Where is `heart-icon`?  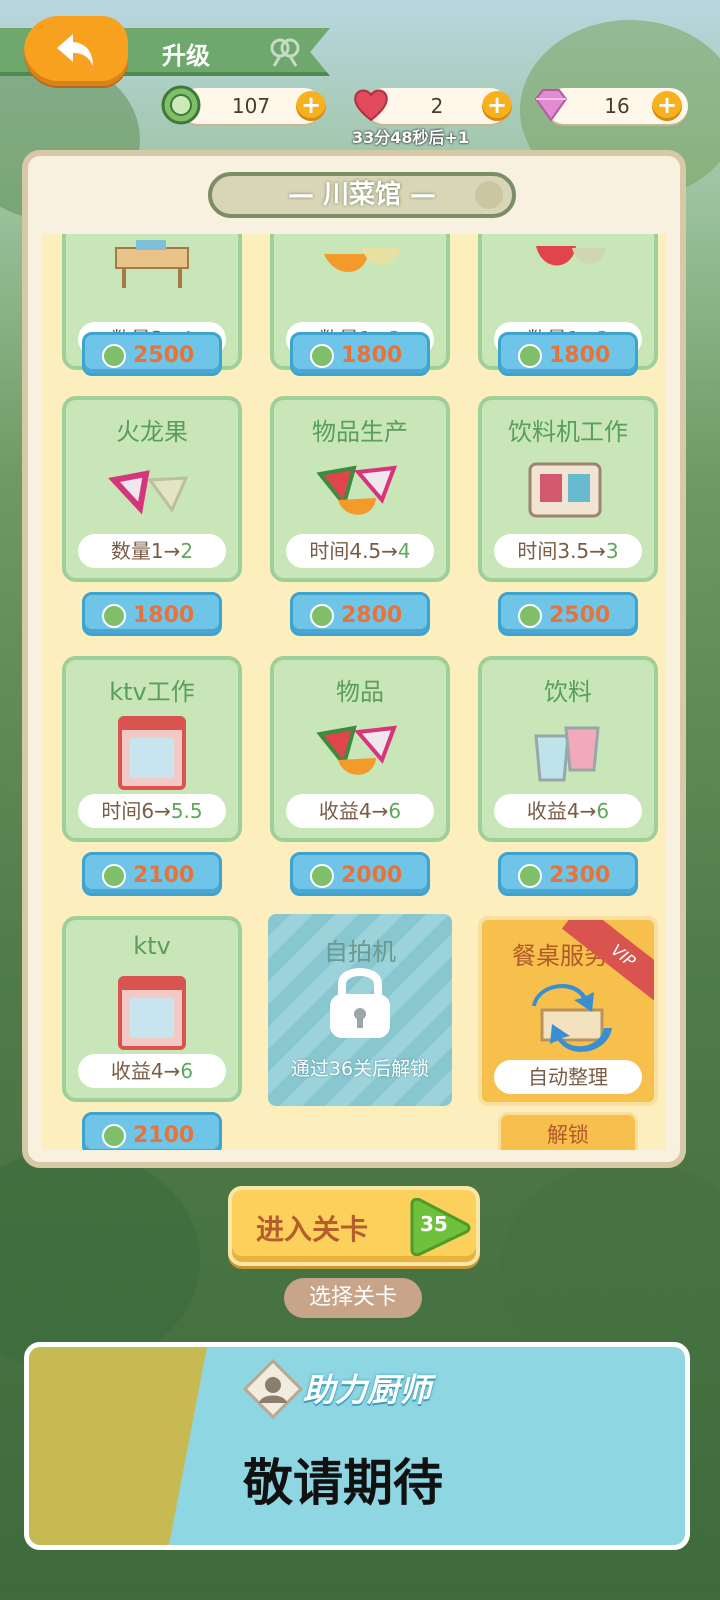
heart-icon is located at coordinates (371, 105).